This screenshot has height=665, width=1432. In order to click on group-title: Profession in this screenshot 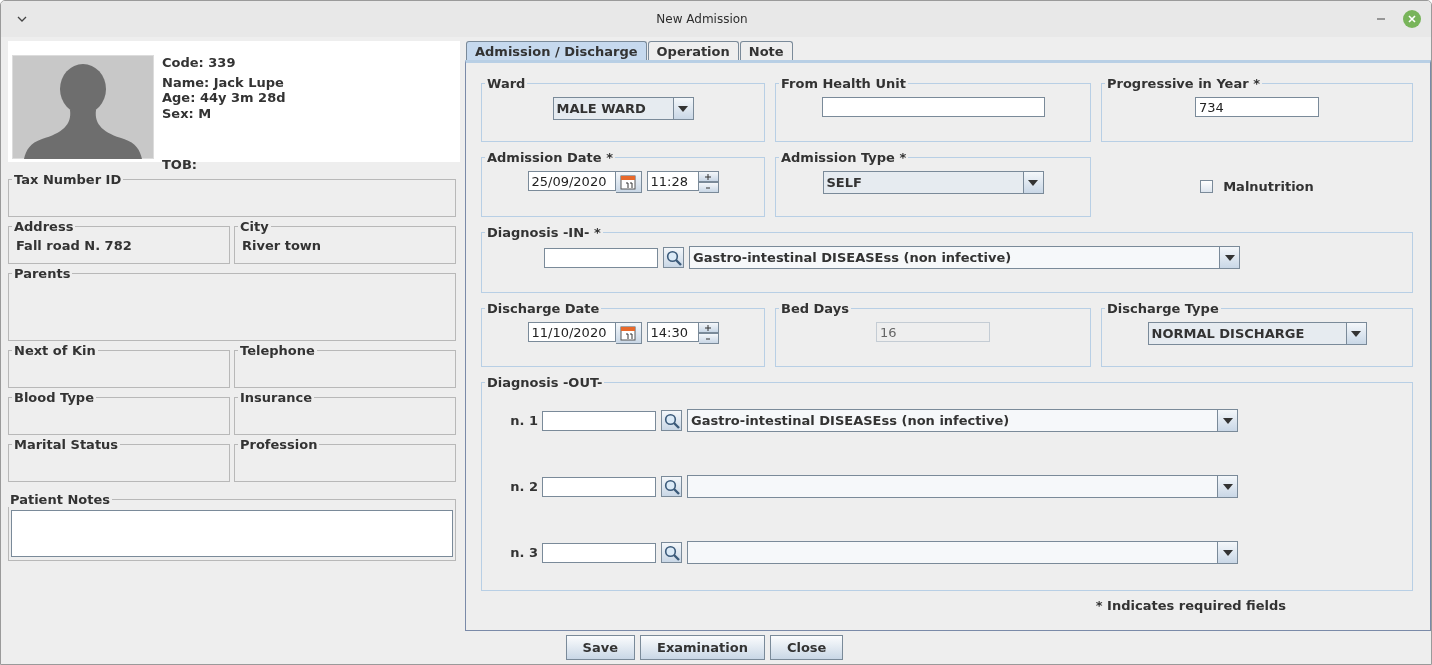, I will do `click(279, 444)`.